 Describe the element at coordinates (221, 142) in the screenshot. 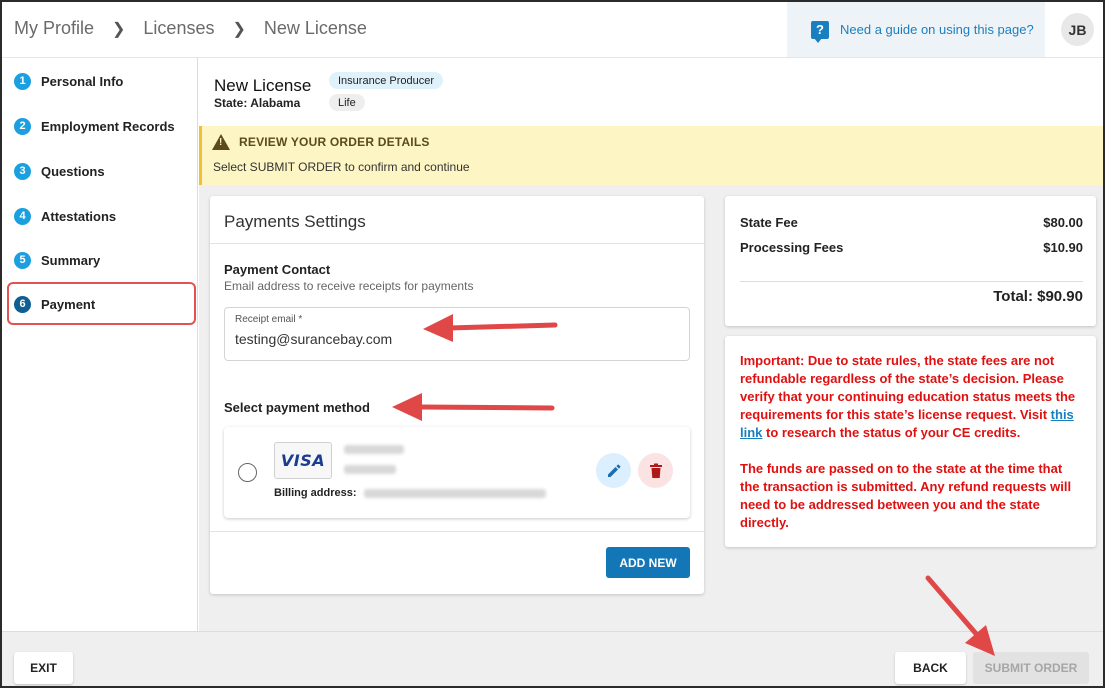

I see `warning-icon` at that location.